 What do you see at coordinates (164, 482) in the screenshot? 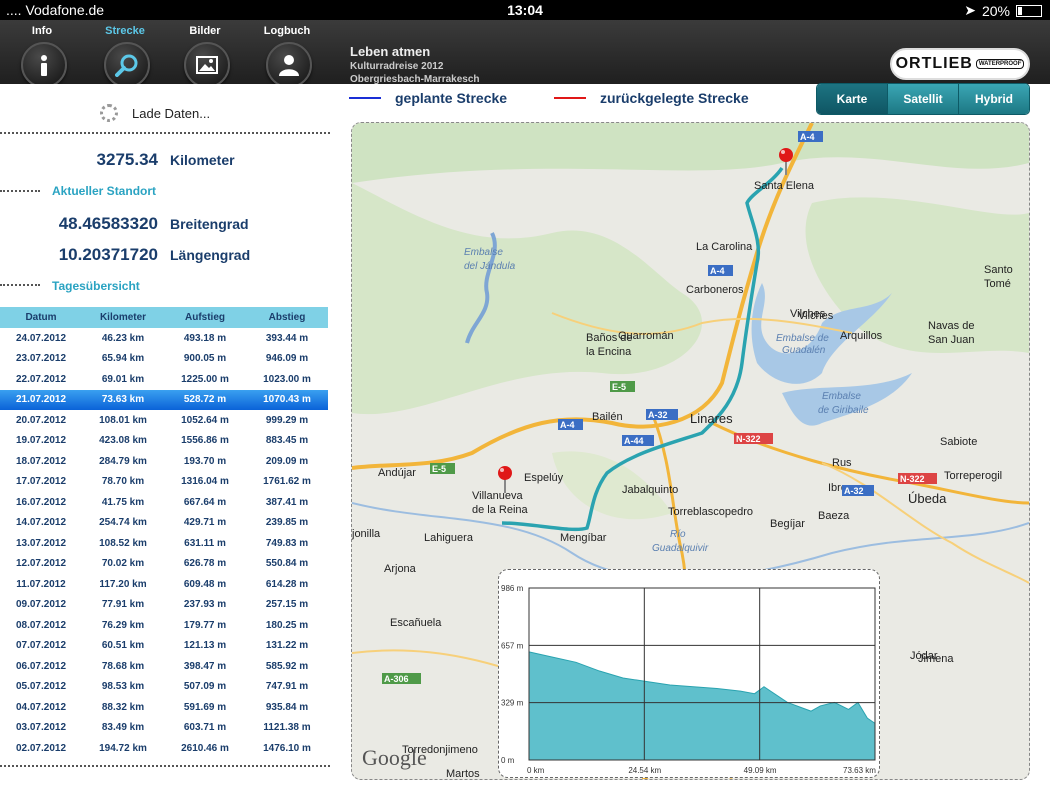
I see `table-row: 17.07.2012 78.70 km 1316.04 m 1761.62 m` at bounding box center [164, 482].